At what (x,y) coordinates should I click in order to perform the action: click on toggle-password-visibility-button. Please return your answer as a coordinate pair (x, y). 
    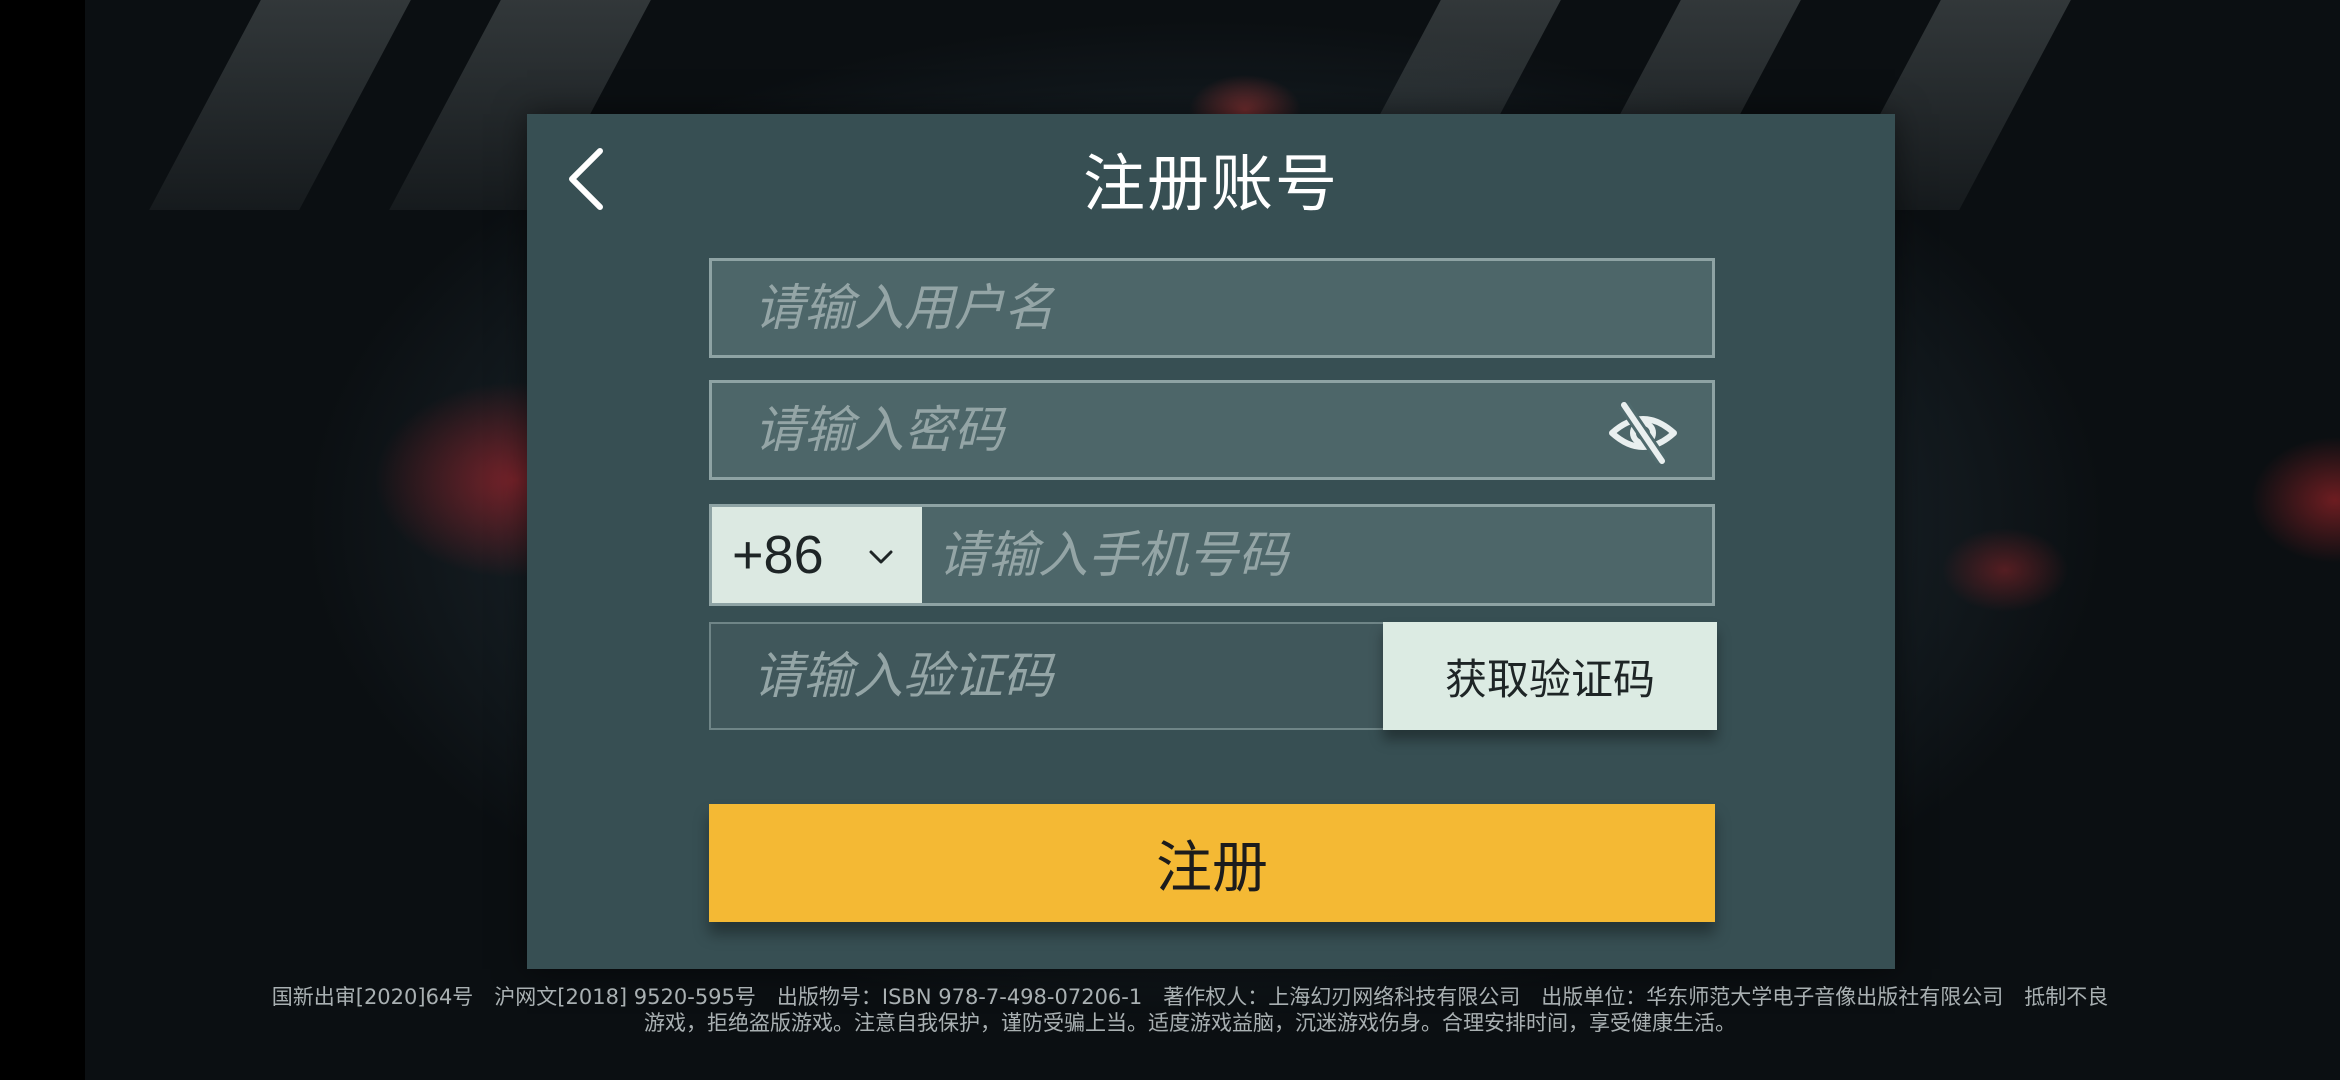
    Looking at the image, I should click on (1643, 433).